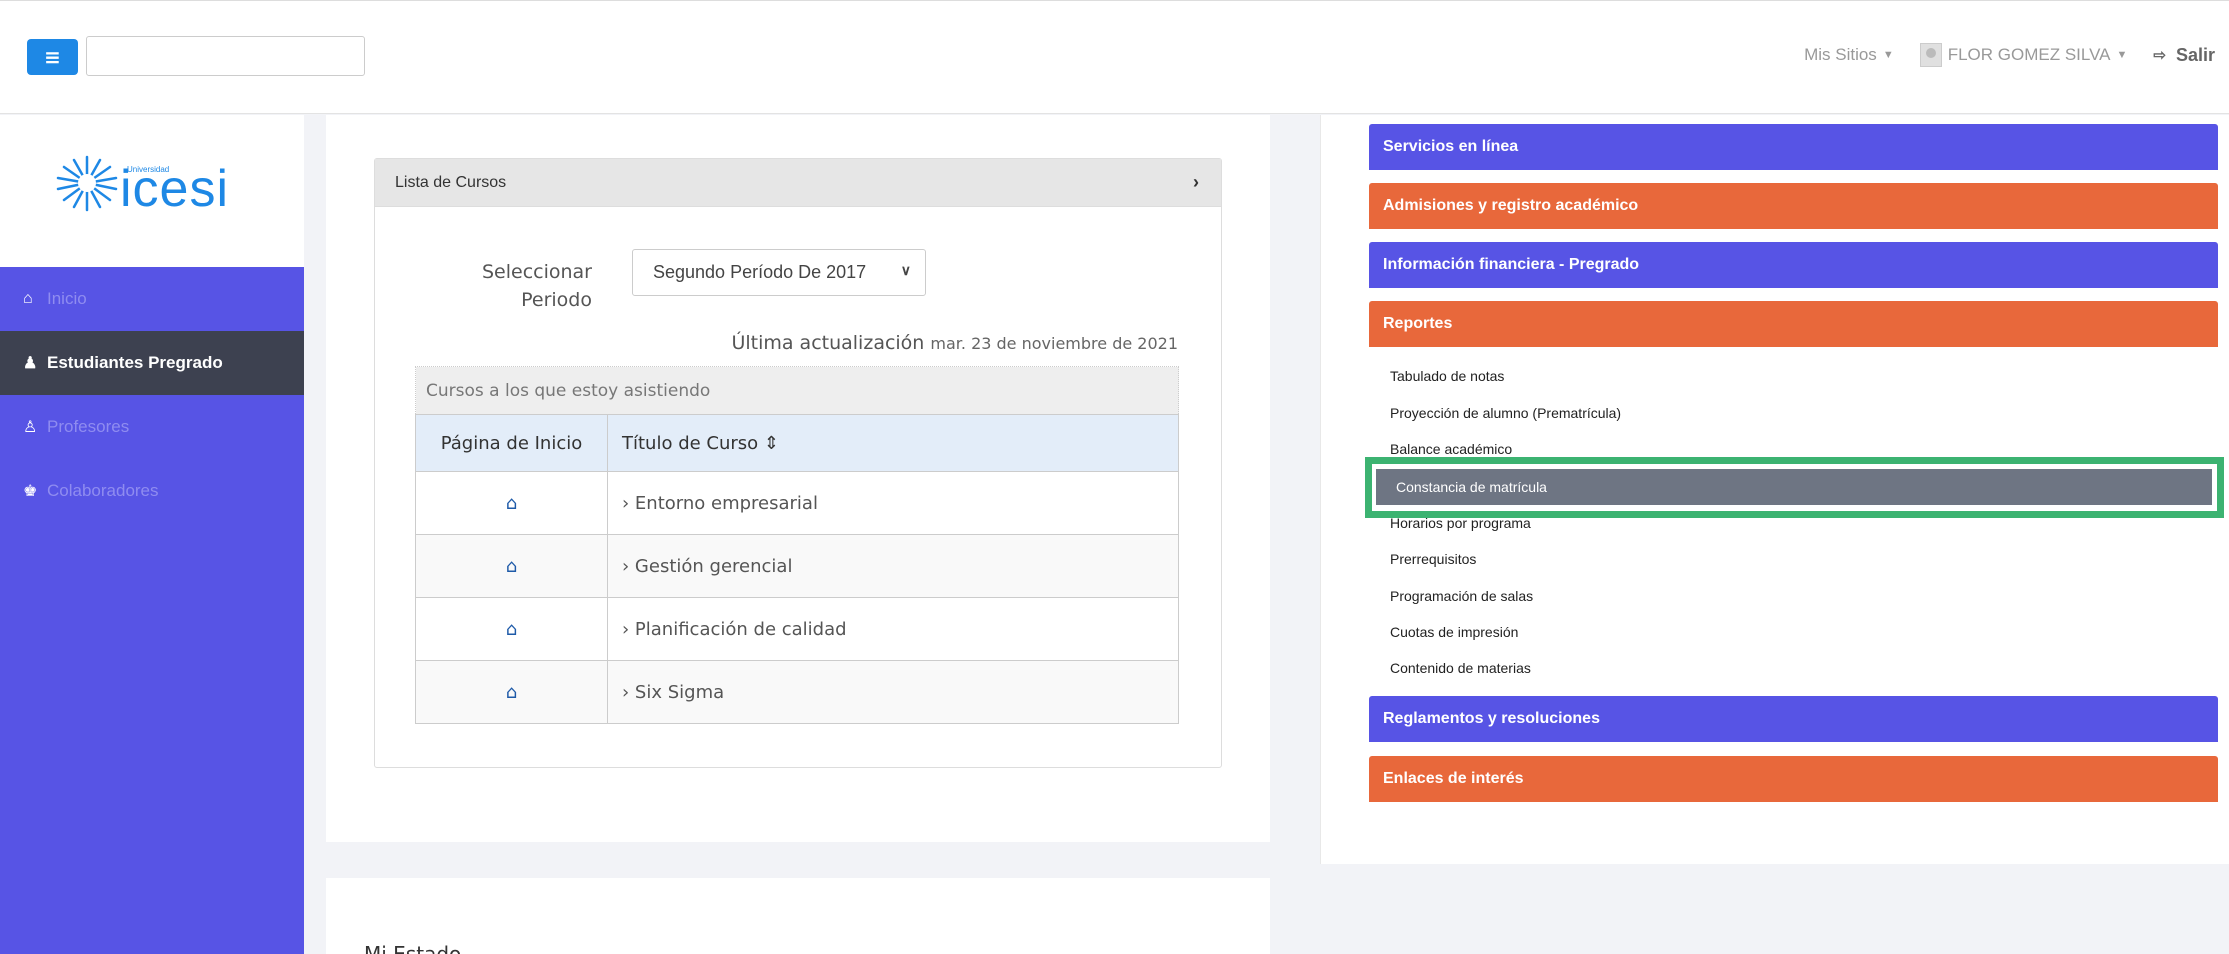  What do you see at coordinates (28, 298) in the screenshot?
I see `home-icon: ⌂` at bounding box center [28, 298].